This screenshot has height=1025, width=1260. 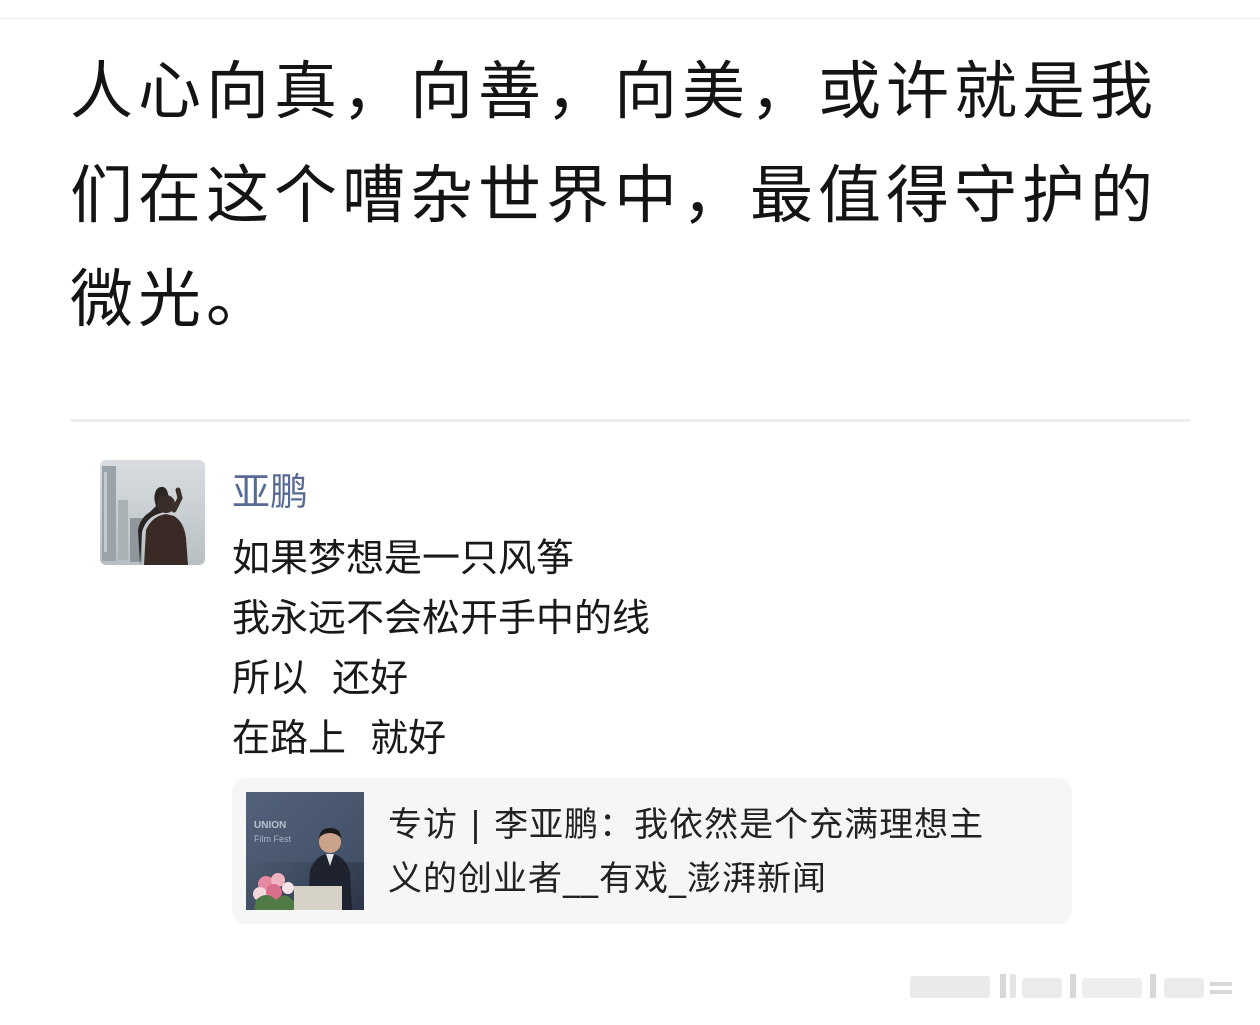 I want to click on avatar, so click(x=152, y=512).